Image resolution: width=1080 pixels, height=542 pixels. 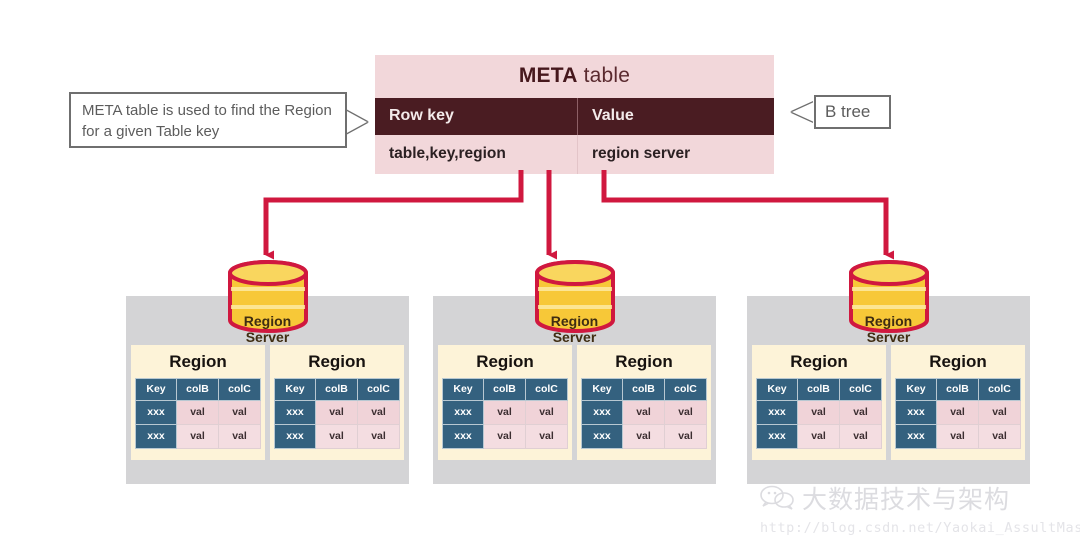 I want to click on meta-cell-value: region server, so click(x=675, y=154).